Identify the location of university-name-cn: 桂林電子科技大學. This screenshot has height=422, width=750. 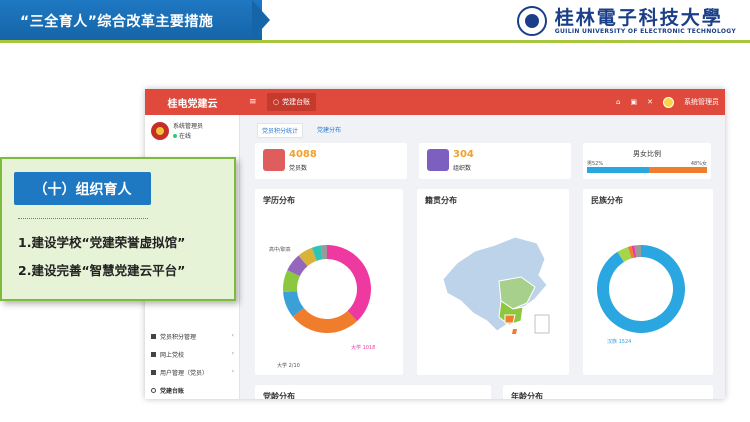
(638, 17).